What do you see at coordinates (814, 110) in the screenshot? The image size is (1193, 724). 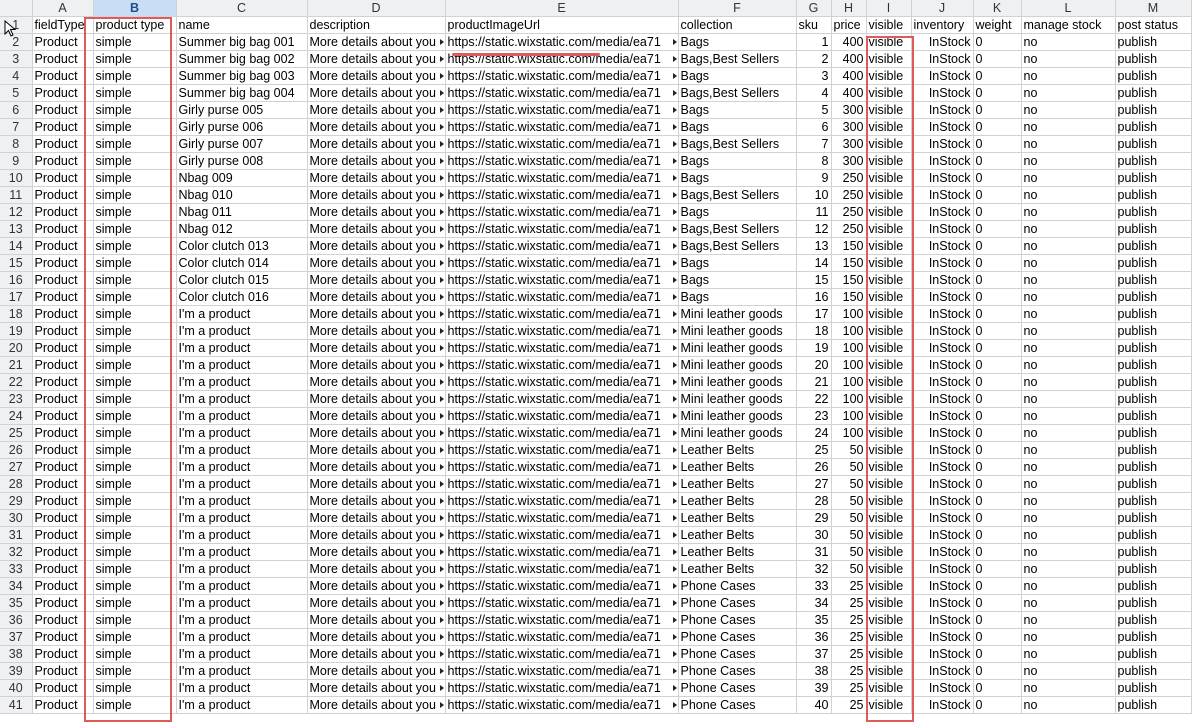 I see `table-cell: 5` at bounding box center [814, 110].